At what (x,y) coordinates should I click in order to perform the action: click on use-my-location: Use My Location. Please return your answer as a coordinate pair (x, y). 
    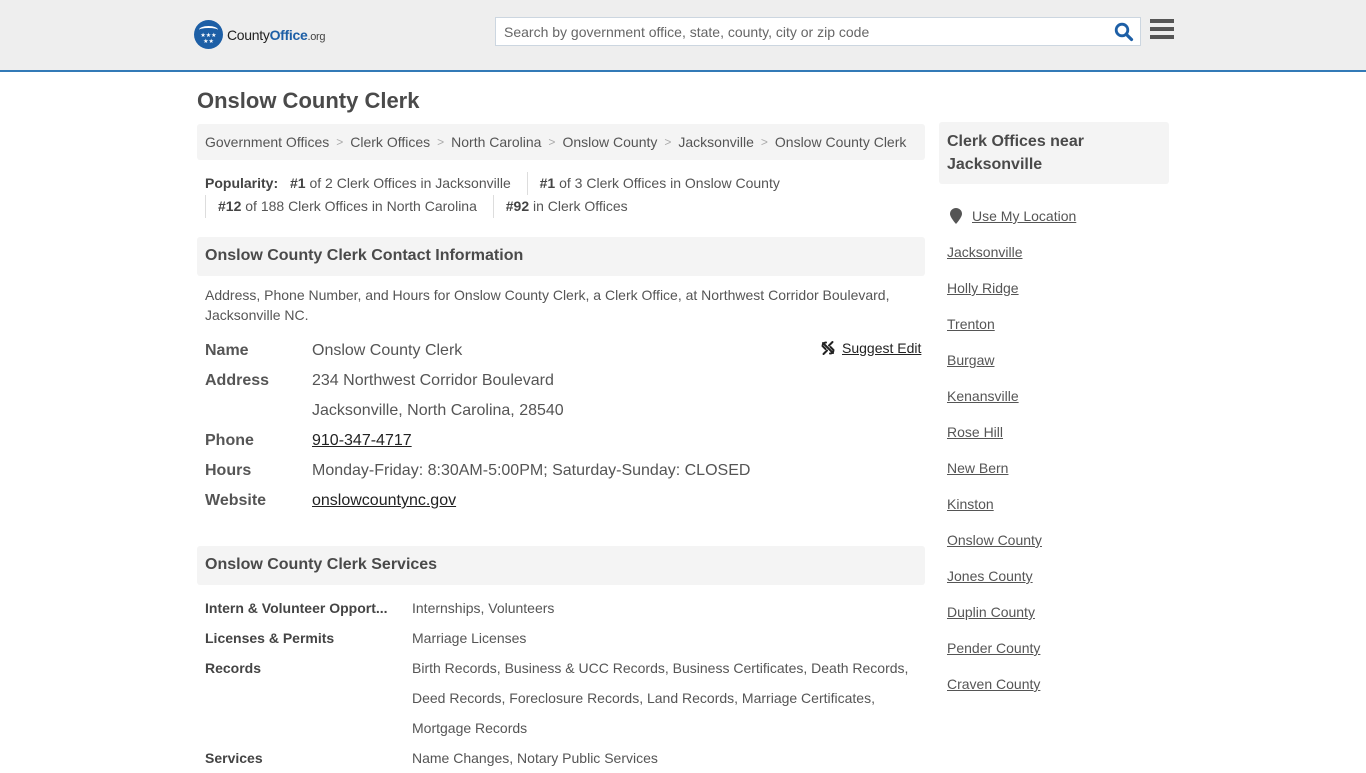
    Looking at the image, I should click on (1058, 216).